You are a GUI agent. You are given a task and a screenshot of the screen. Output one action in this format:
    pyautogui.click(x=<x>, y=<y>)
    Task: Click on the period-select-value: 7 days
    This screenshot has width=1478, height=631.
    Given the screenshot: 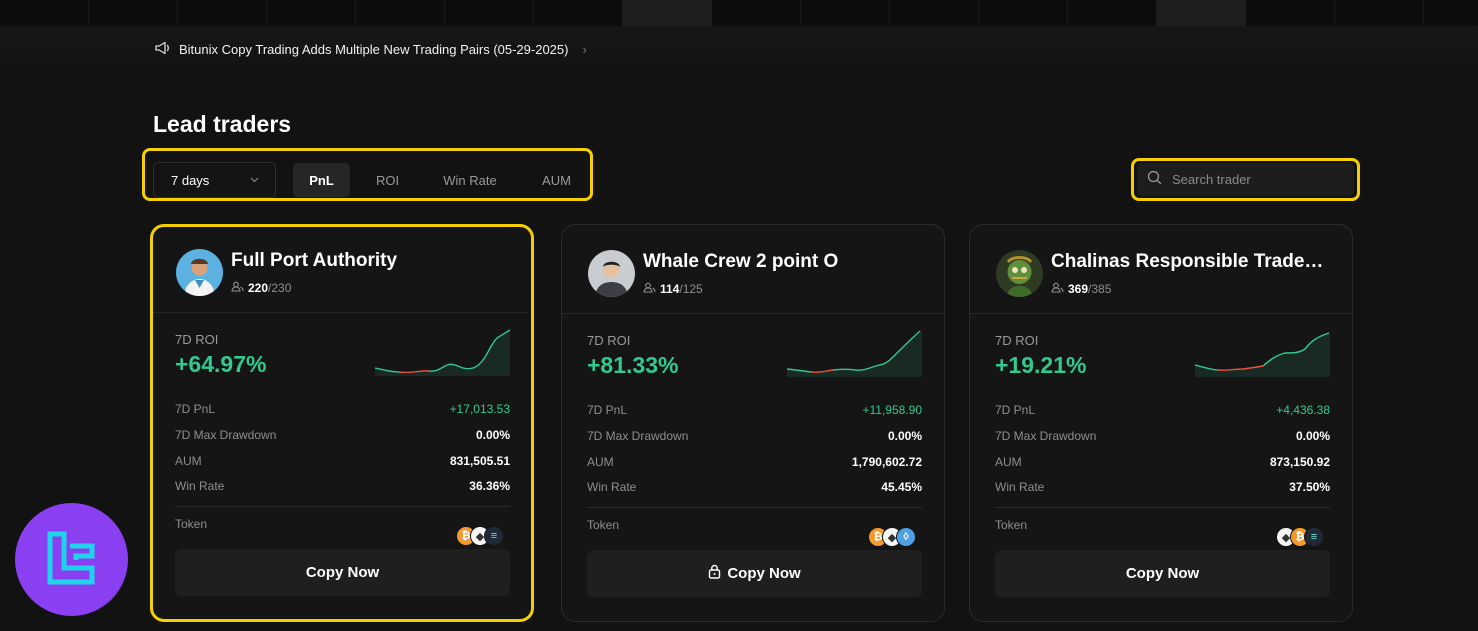 What is the action you would take?
    pyautogui.click(x=190, y=180)
    